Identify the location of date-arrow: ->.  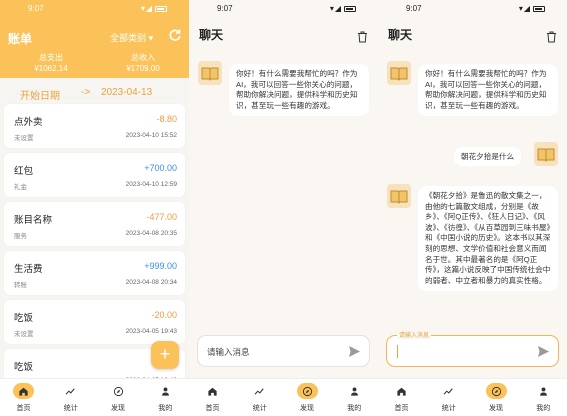
(86, 92).